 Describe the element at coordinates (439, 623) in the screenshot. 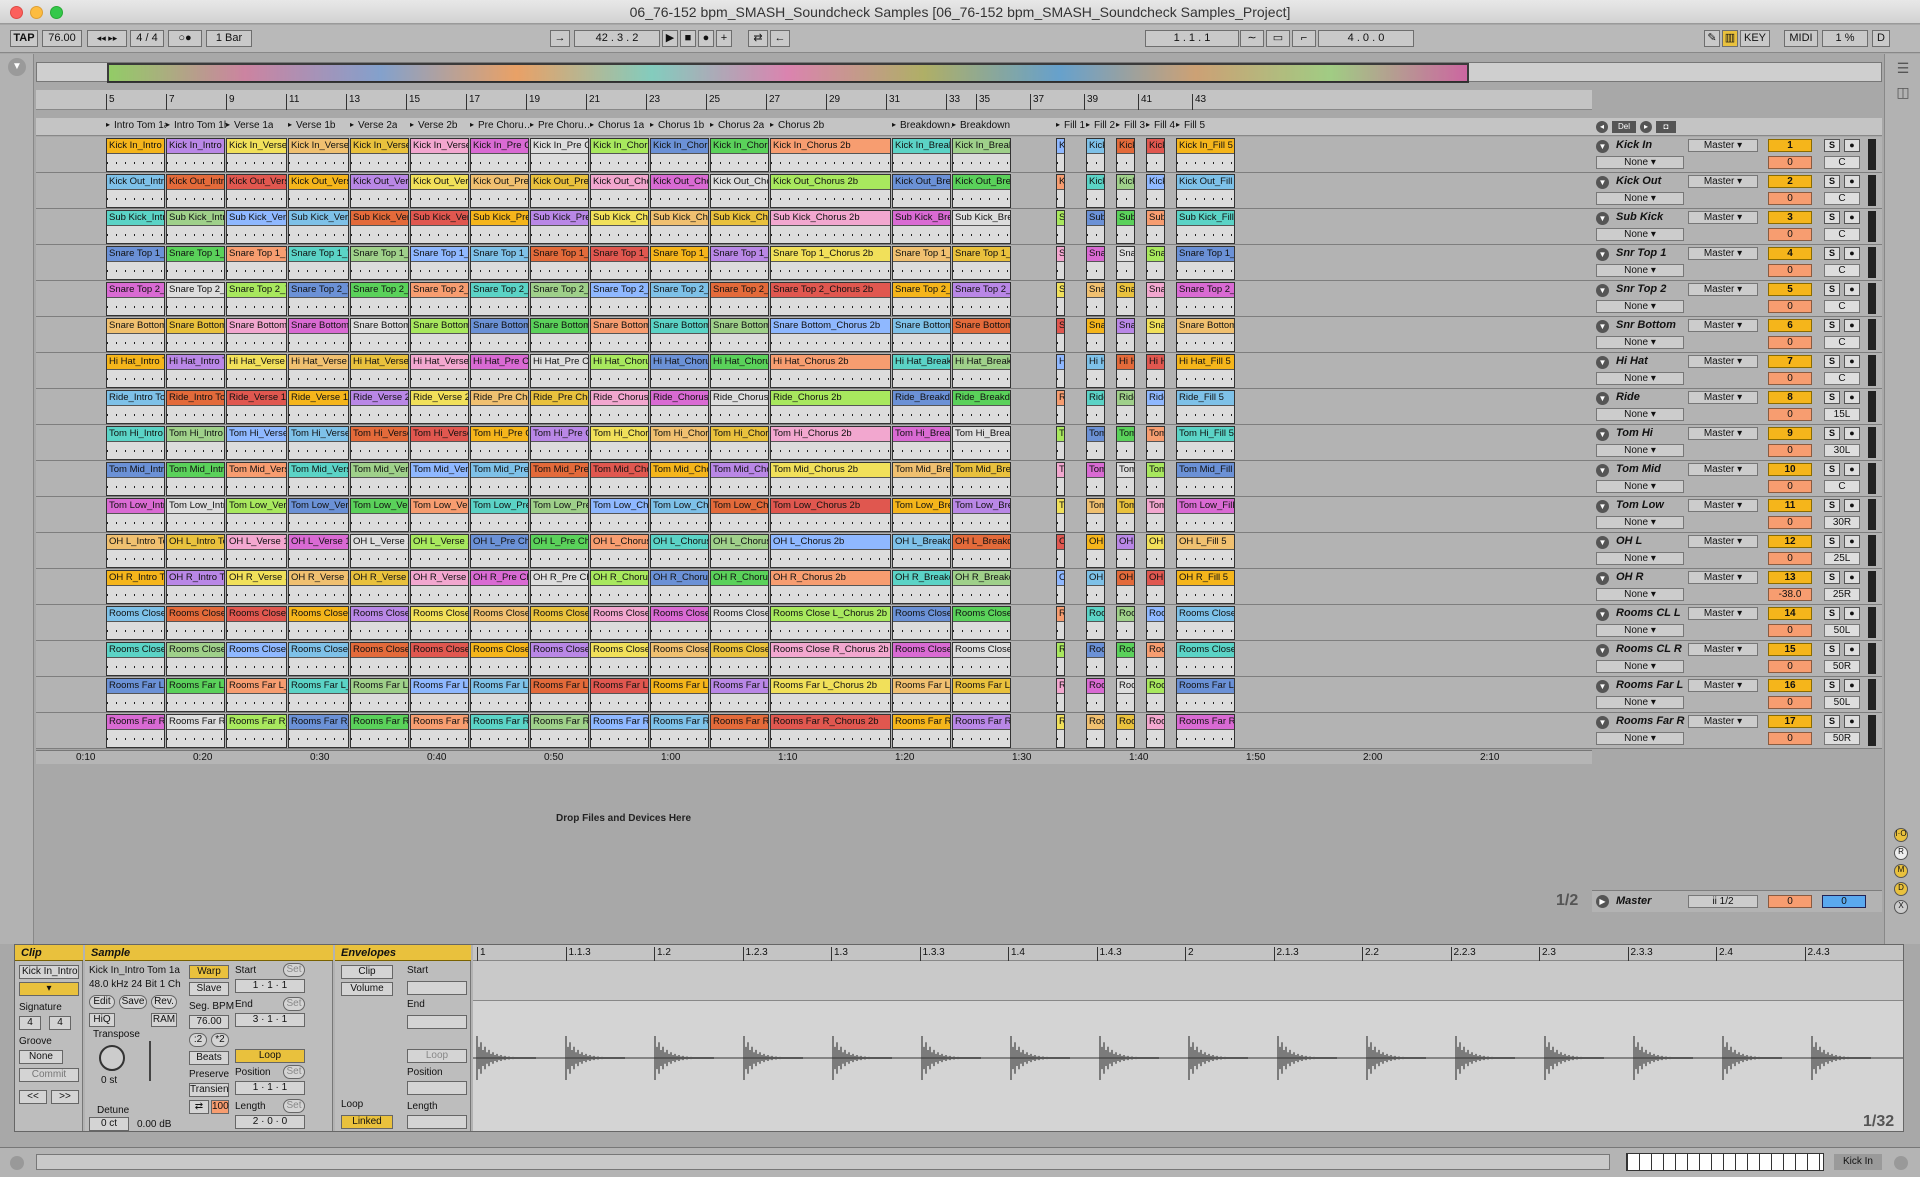

I see `audio-clip: Rooms Close L_Verse 2b` at that location.